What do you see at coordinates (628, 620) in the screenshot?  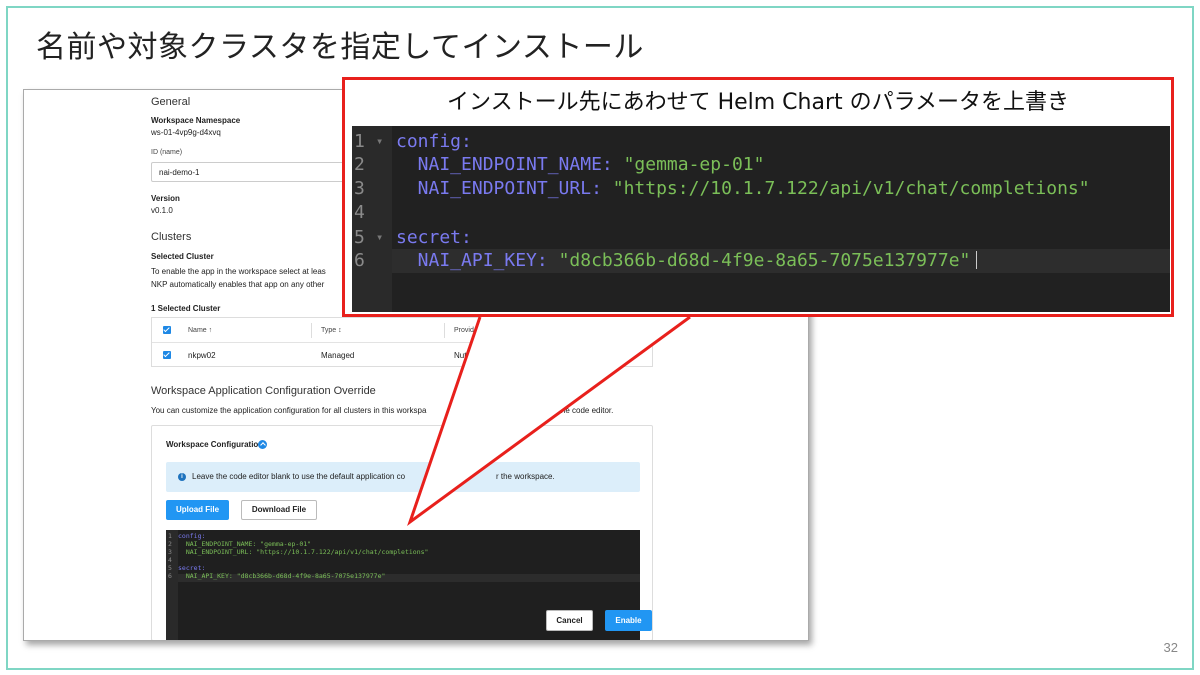 I see `enable-button: Enable` at bounding box center [628, 620].